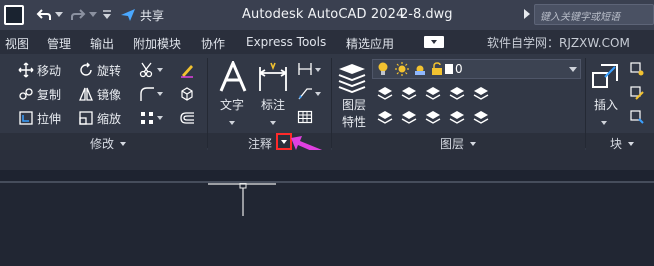 The image size is (654, 266). Describe the element at coordinates (242, 199) in the screenshot. I see `drawing-geometry` at that location.